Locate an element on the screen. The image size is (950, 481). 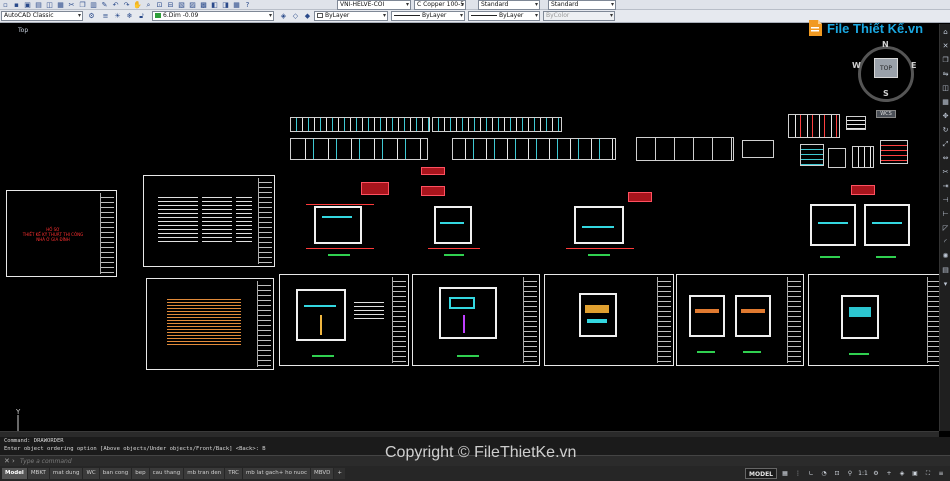
nav-home-icon: ⌂ is located at coordinates (945, 32).